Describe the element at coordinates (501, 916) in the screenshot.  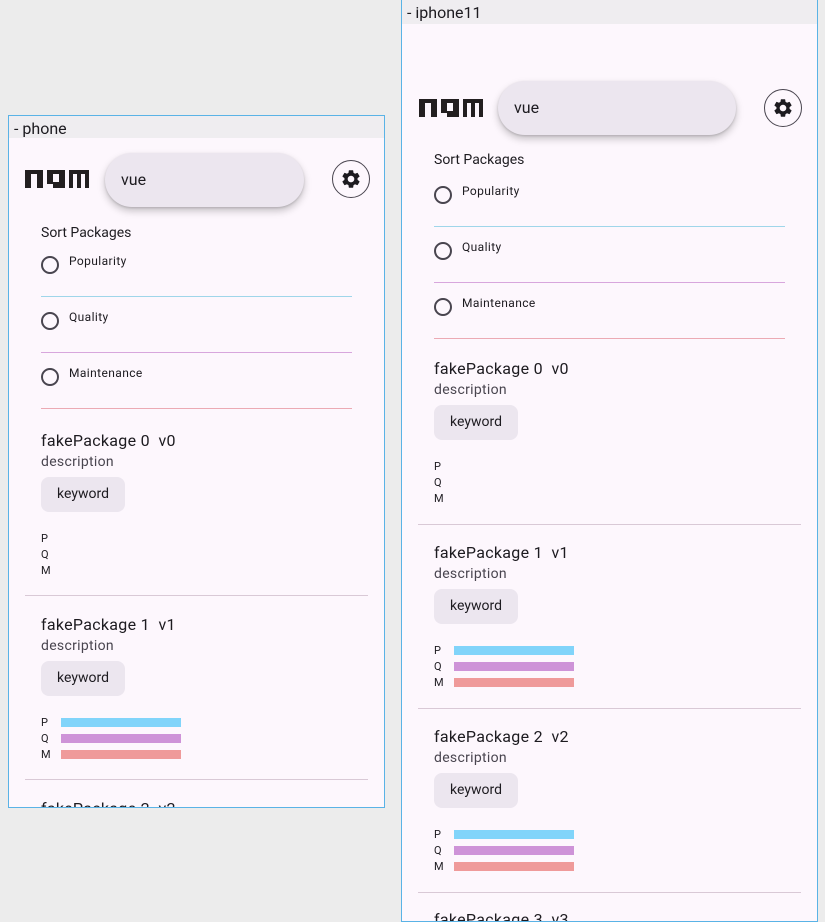
I see `package-title: fakePackage 3 v3` at that location.